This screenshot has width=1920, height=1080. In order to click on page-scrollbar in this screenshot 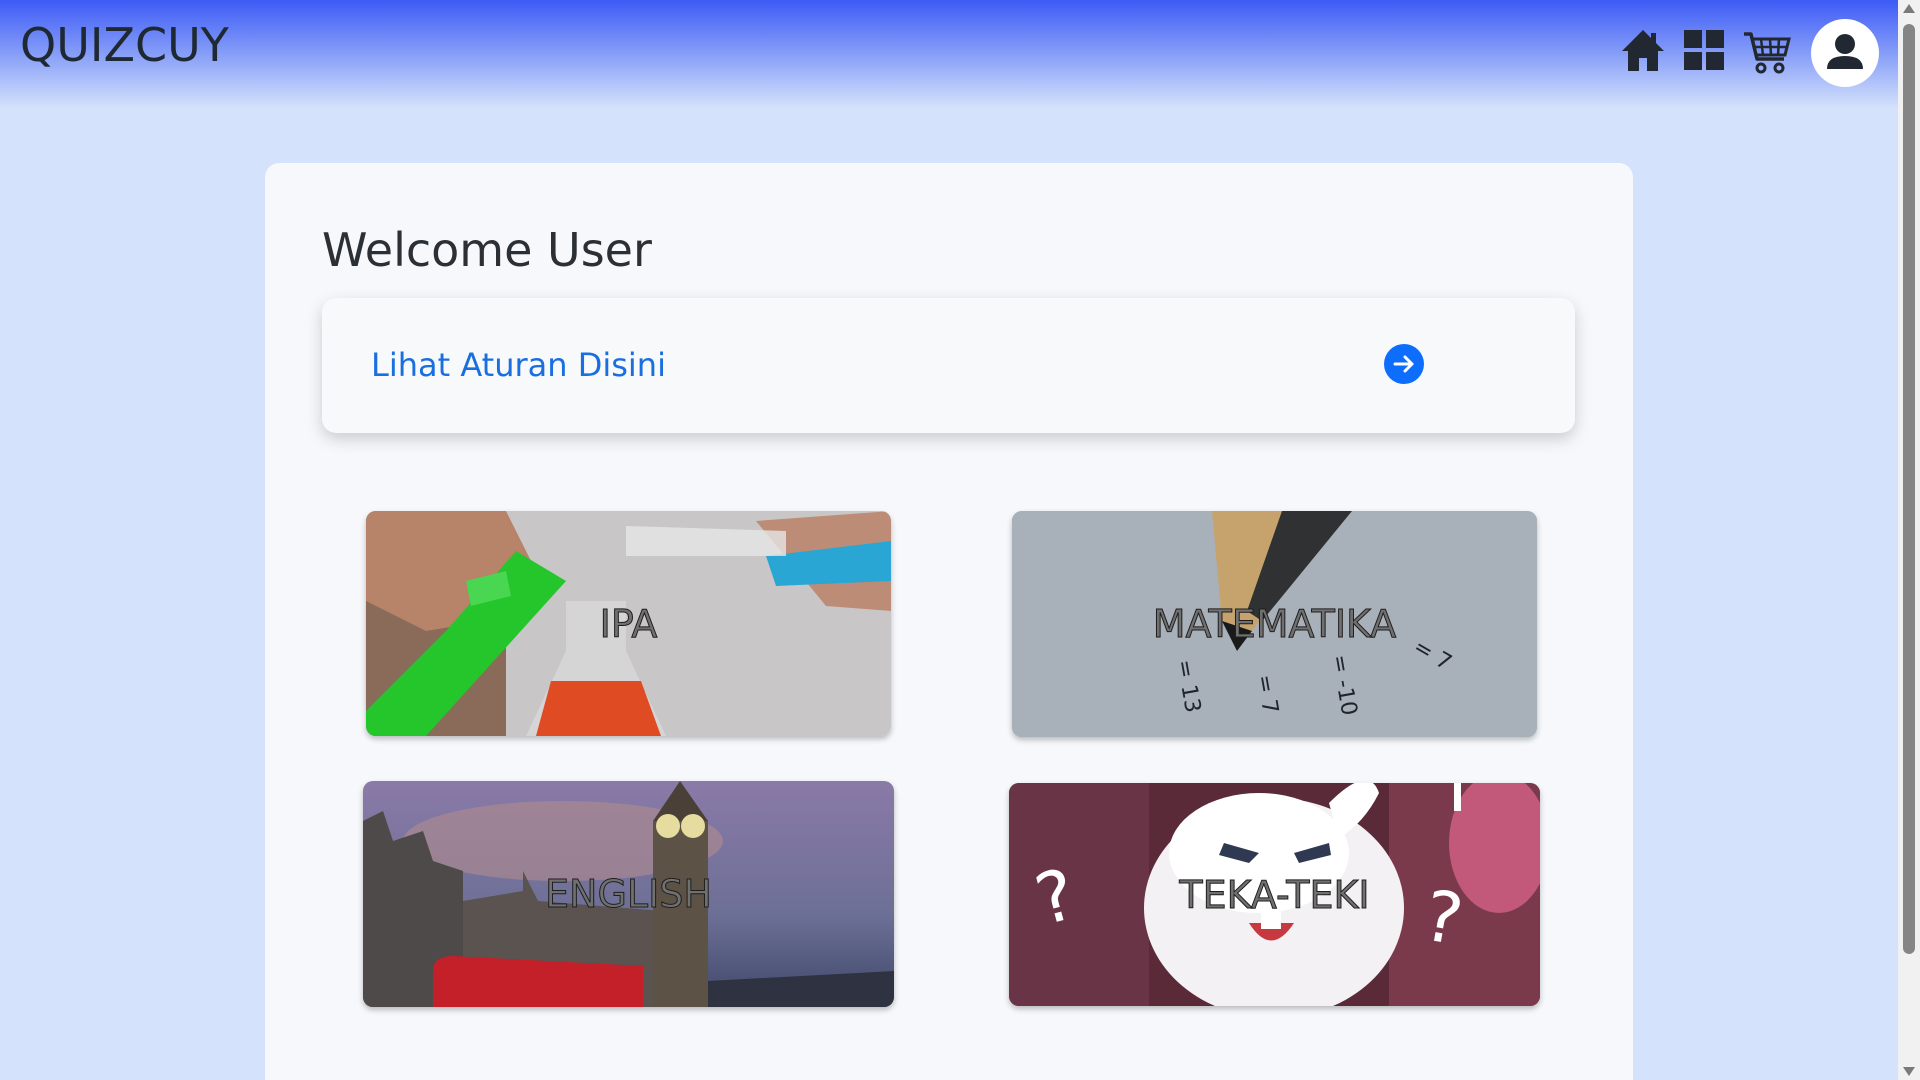, I will do `click(1909, 540)`.